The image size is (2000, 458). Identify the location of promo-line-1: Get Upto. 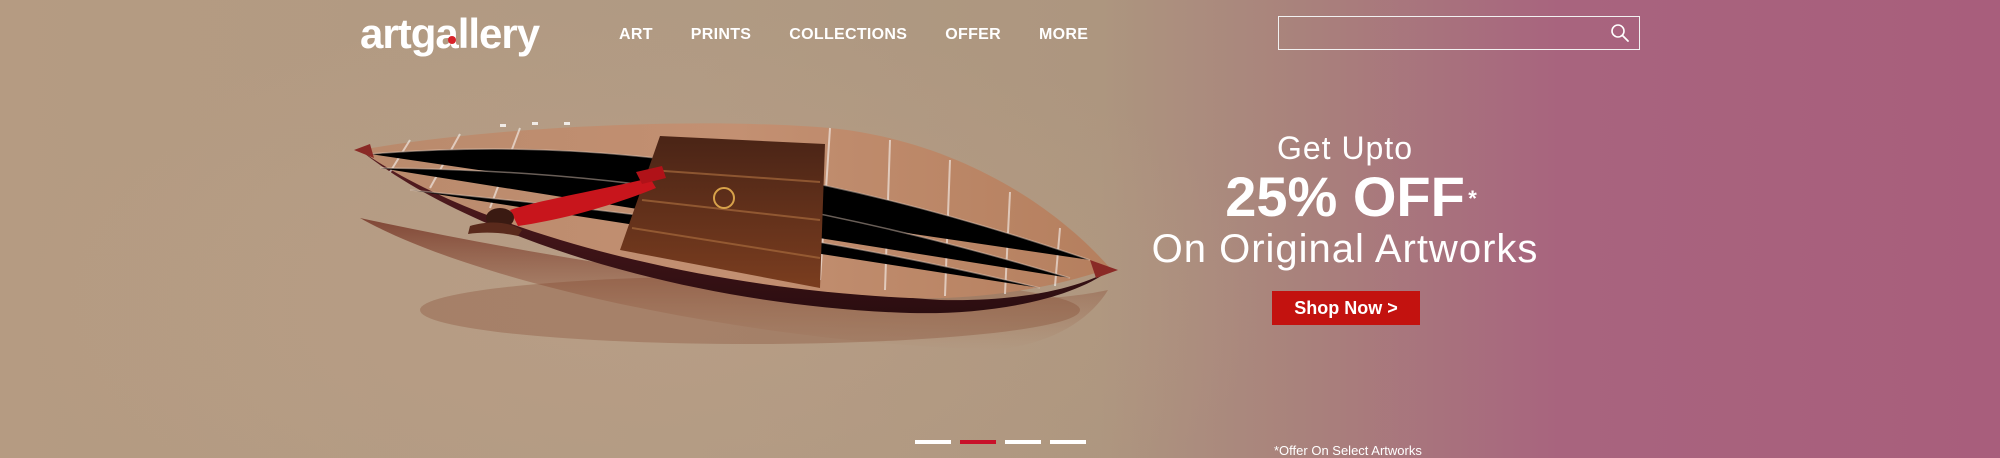
(1345, 148).